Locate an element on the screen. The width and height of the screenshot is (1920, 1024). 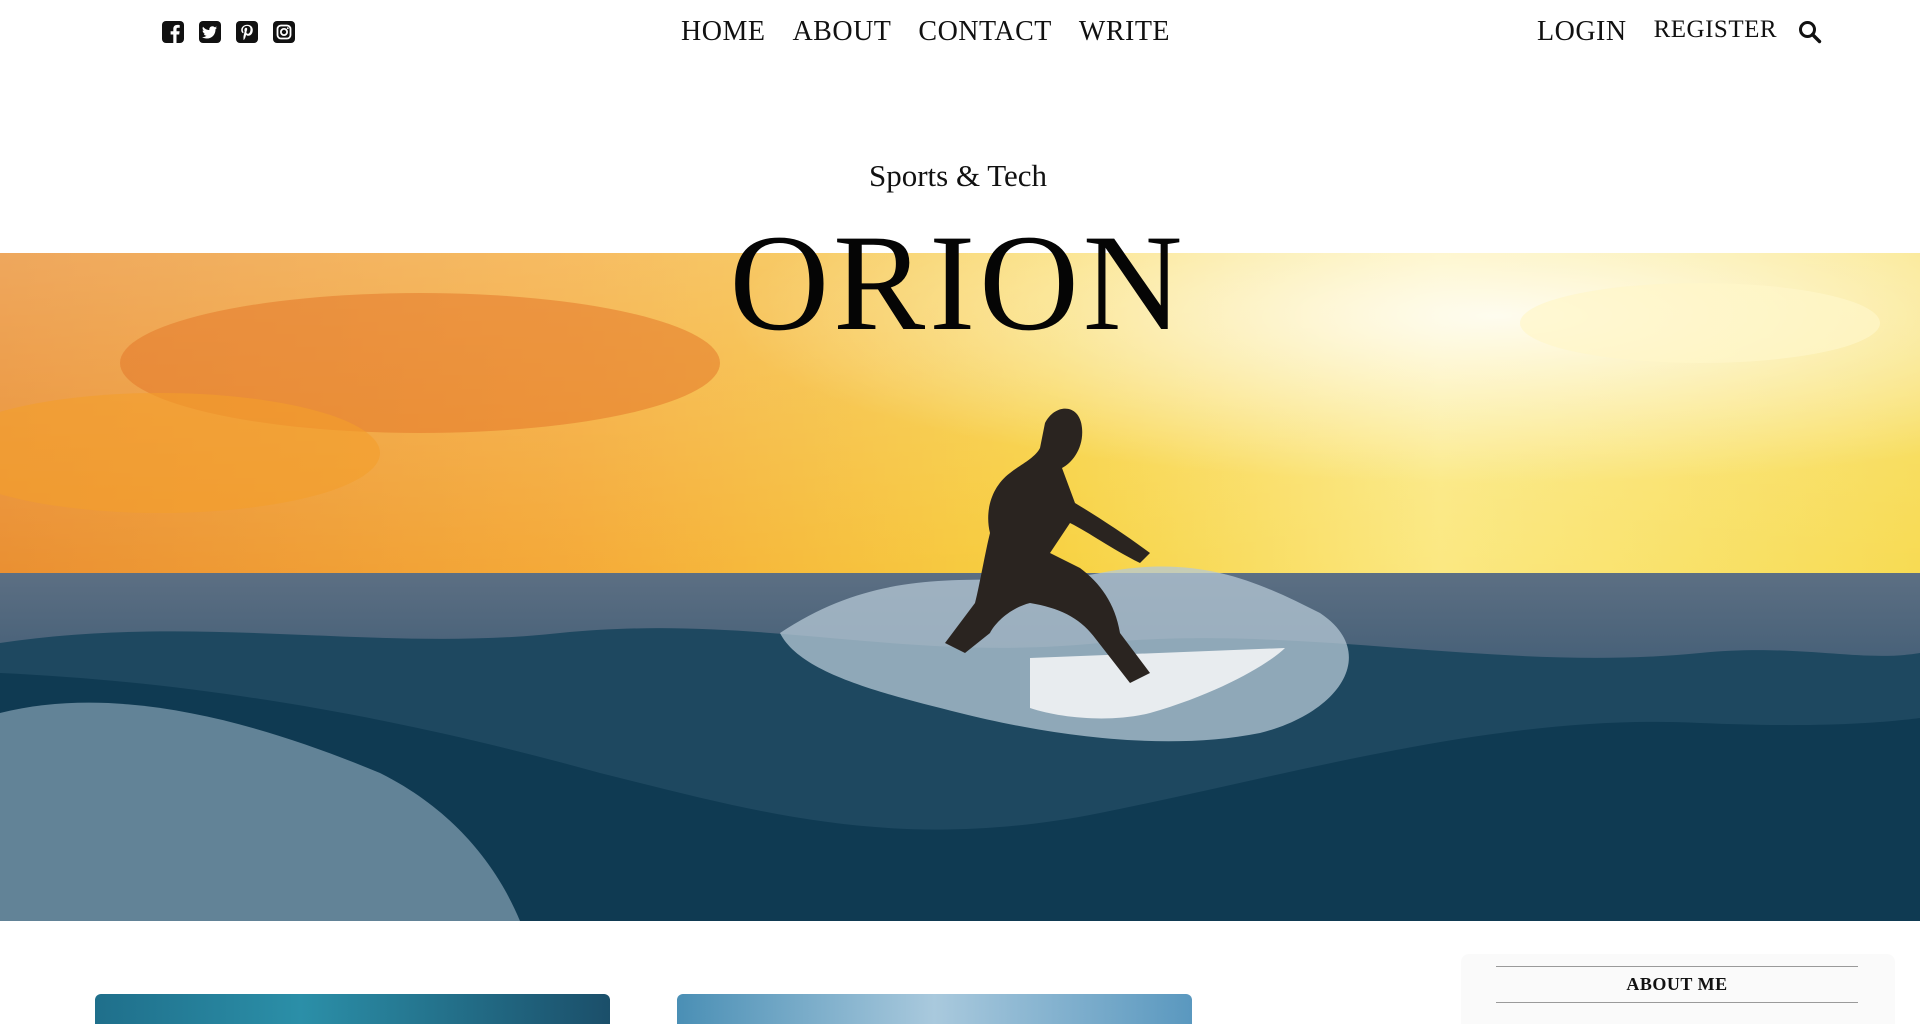
sidebar-title: ABOUT ME is located at coordinates (1677, 984).